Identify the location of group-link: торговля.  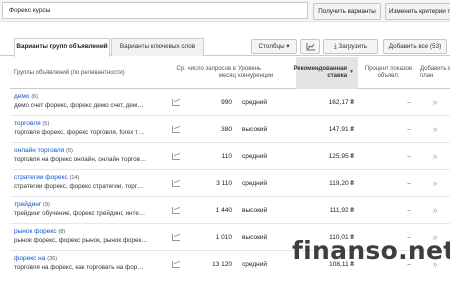
(27, 123).